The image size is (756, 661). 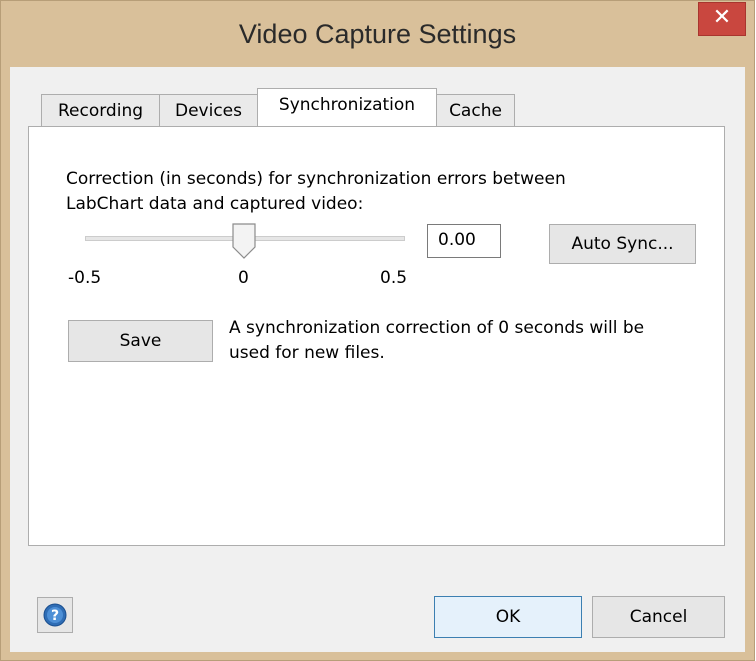 What do you see at coordinates (85, 278) in the screenshot?
I see `slider-min-label: -0.5` at bounding box center [85, 278].